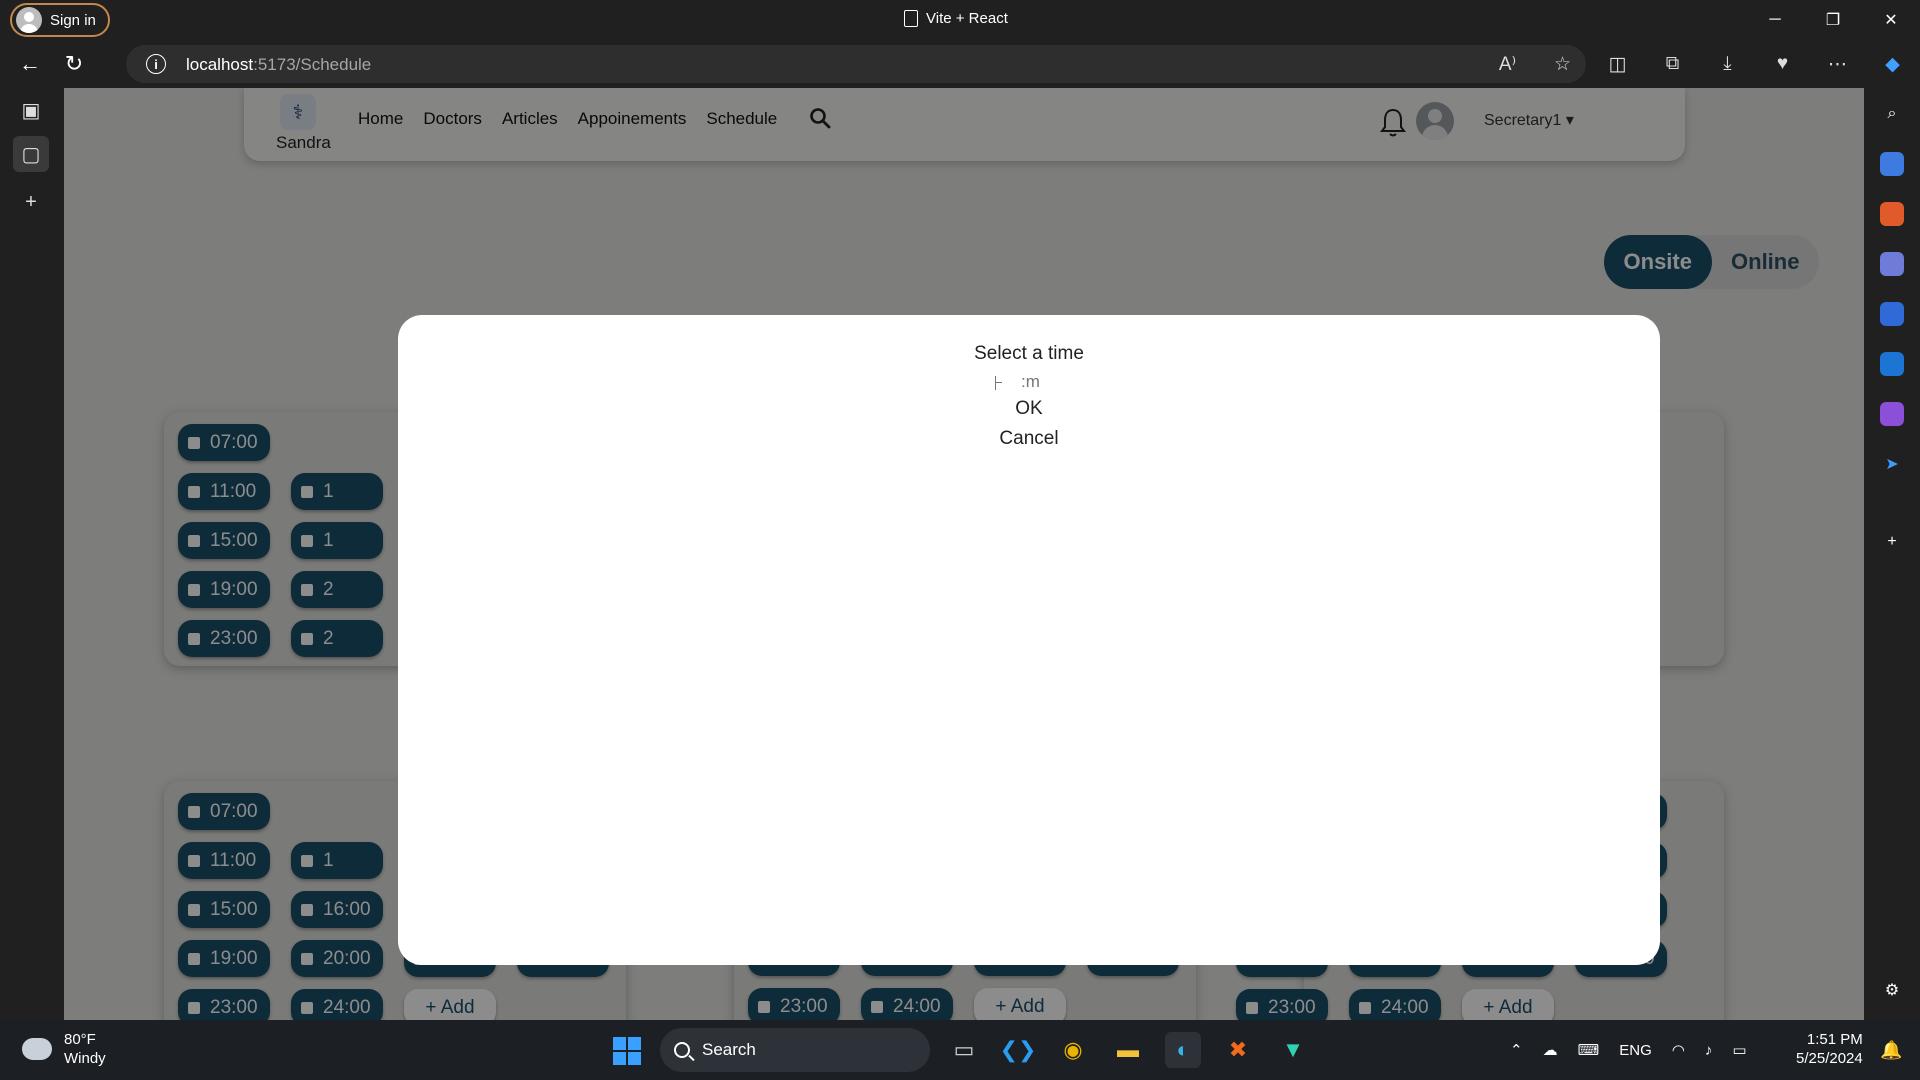  I want to click on more-options-icon: ⋯, so click(1837, 64).